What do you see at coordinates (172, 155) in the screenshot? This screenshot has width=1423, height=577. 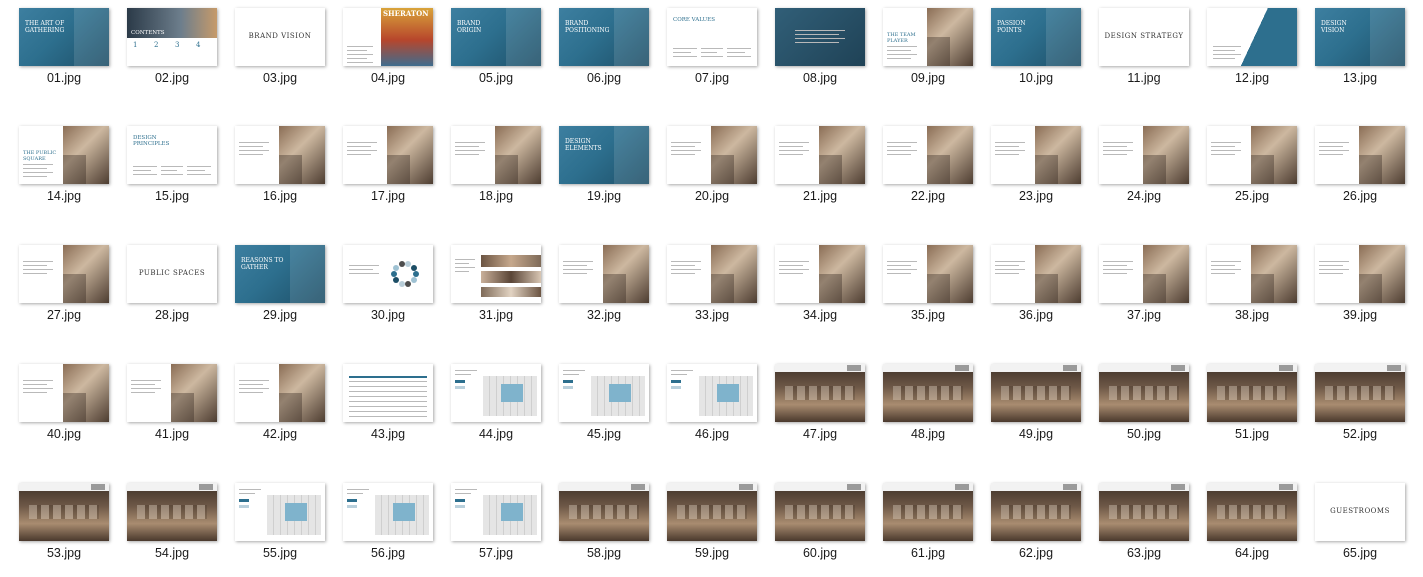 I see `file-thumbnail: DESIGN PRINCIPLES` at bounding box center [172, 155].